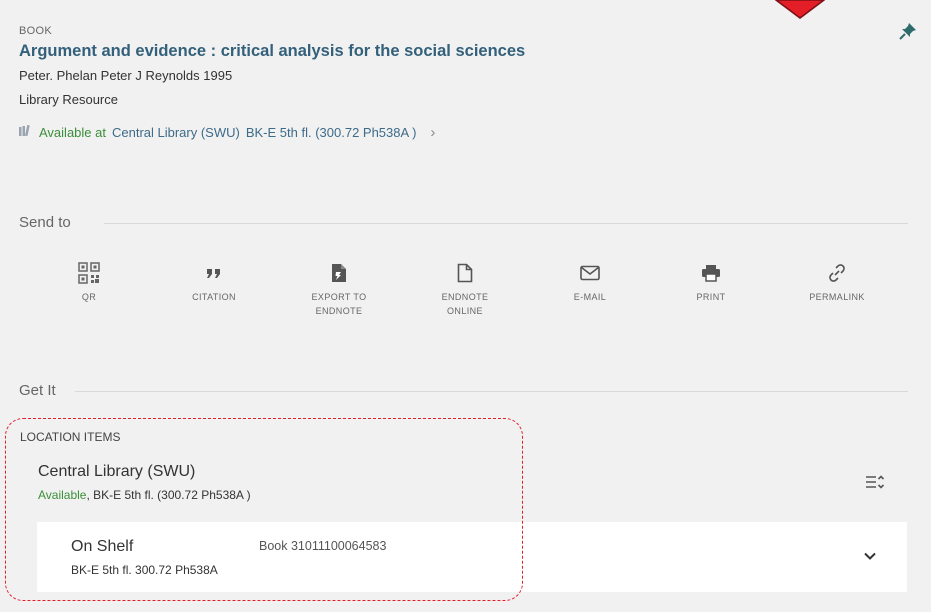  I want to click on file-export-icon, so click(339, 273).